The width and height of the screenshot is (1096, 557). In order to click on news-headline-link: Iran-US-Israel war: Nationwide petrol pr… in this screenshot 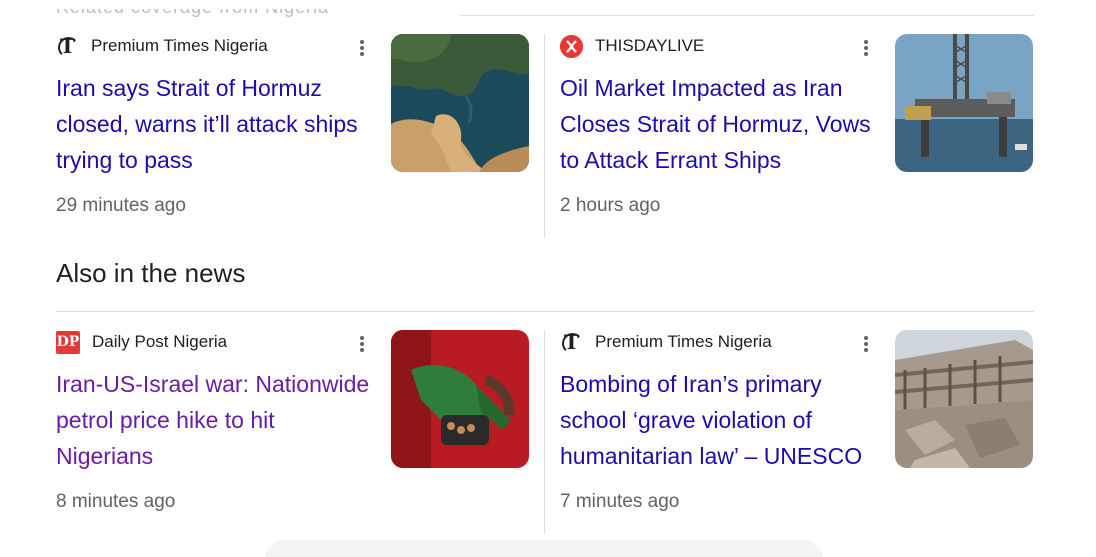, I will do `click(215, 420)`.